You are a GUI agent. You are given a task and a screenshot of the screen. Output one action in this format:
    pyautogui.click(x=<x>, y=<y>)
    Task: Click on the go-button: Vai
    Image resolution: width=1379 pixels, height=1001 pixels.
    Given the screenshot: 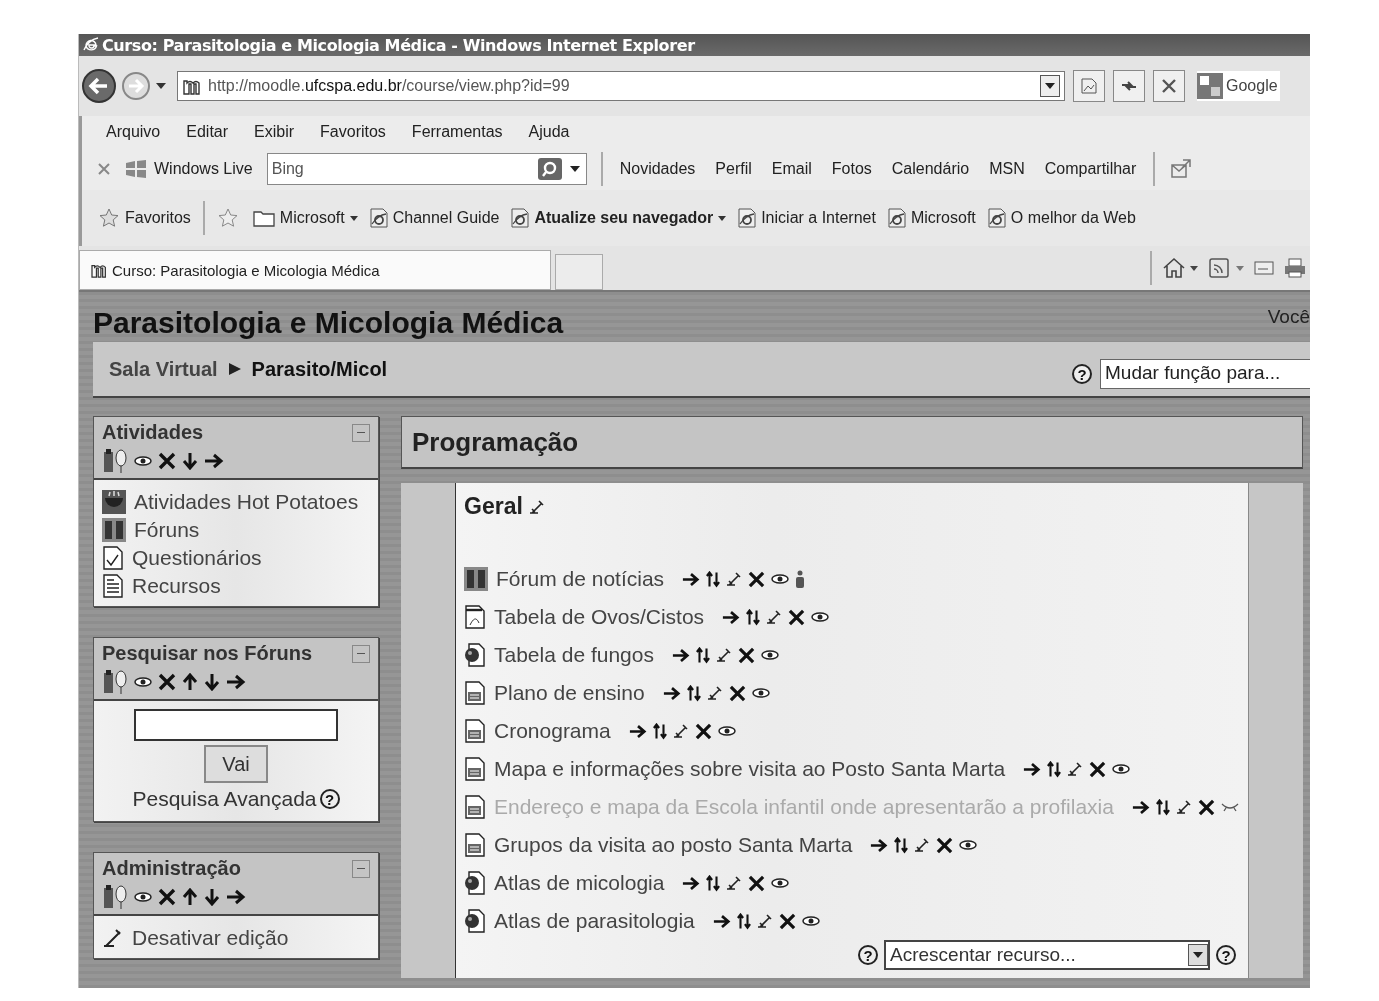 What is the action you would take?
    pyautogui.click(x=236, y=764)
    